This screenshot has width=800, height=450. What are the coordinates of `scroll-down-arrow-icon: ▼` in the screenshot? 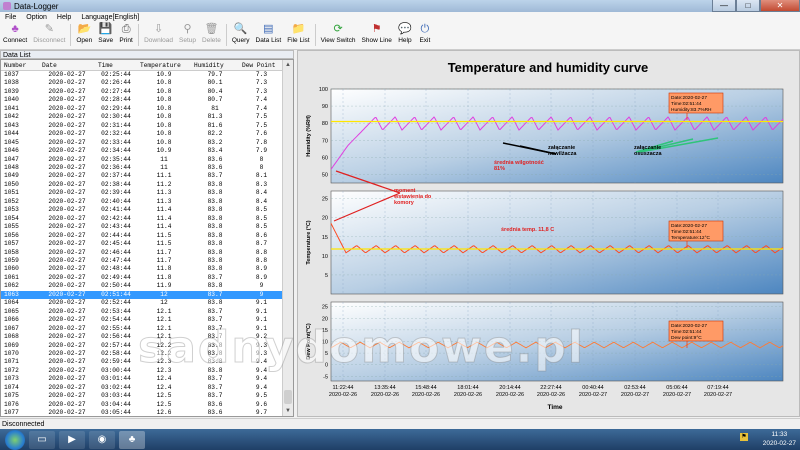 It's located at (288, 411).